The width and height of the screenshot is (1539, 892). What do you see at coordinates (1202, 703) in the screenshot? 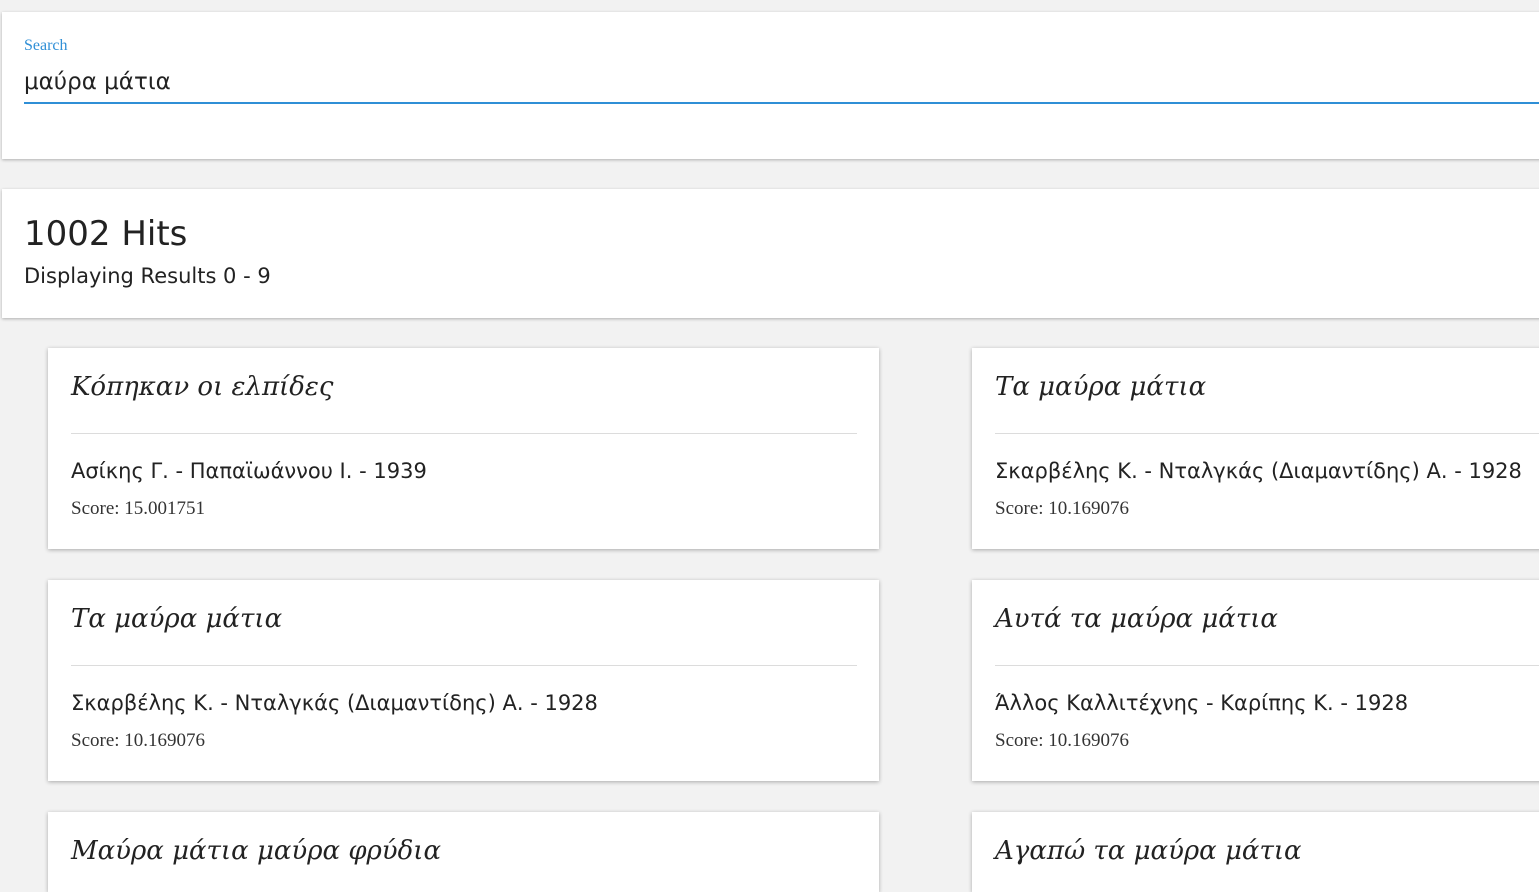
I see `result-artist: Άλλος Καλλιτέχνης - Καρίπης Κ. - 1928` at bounding box center [1202, 703].